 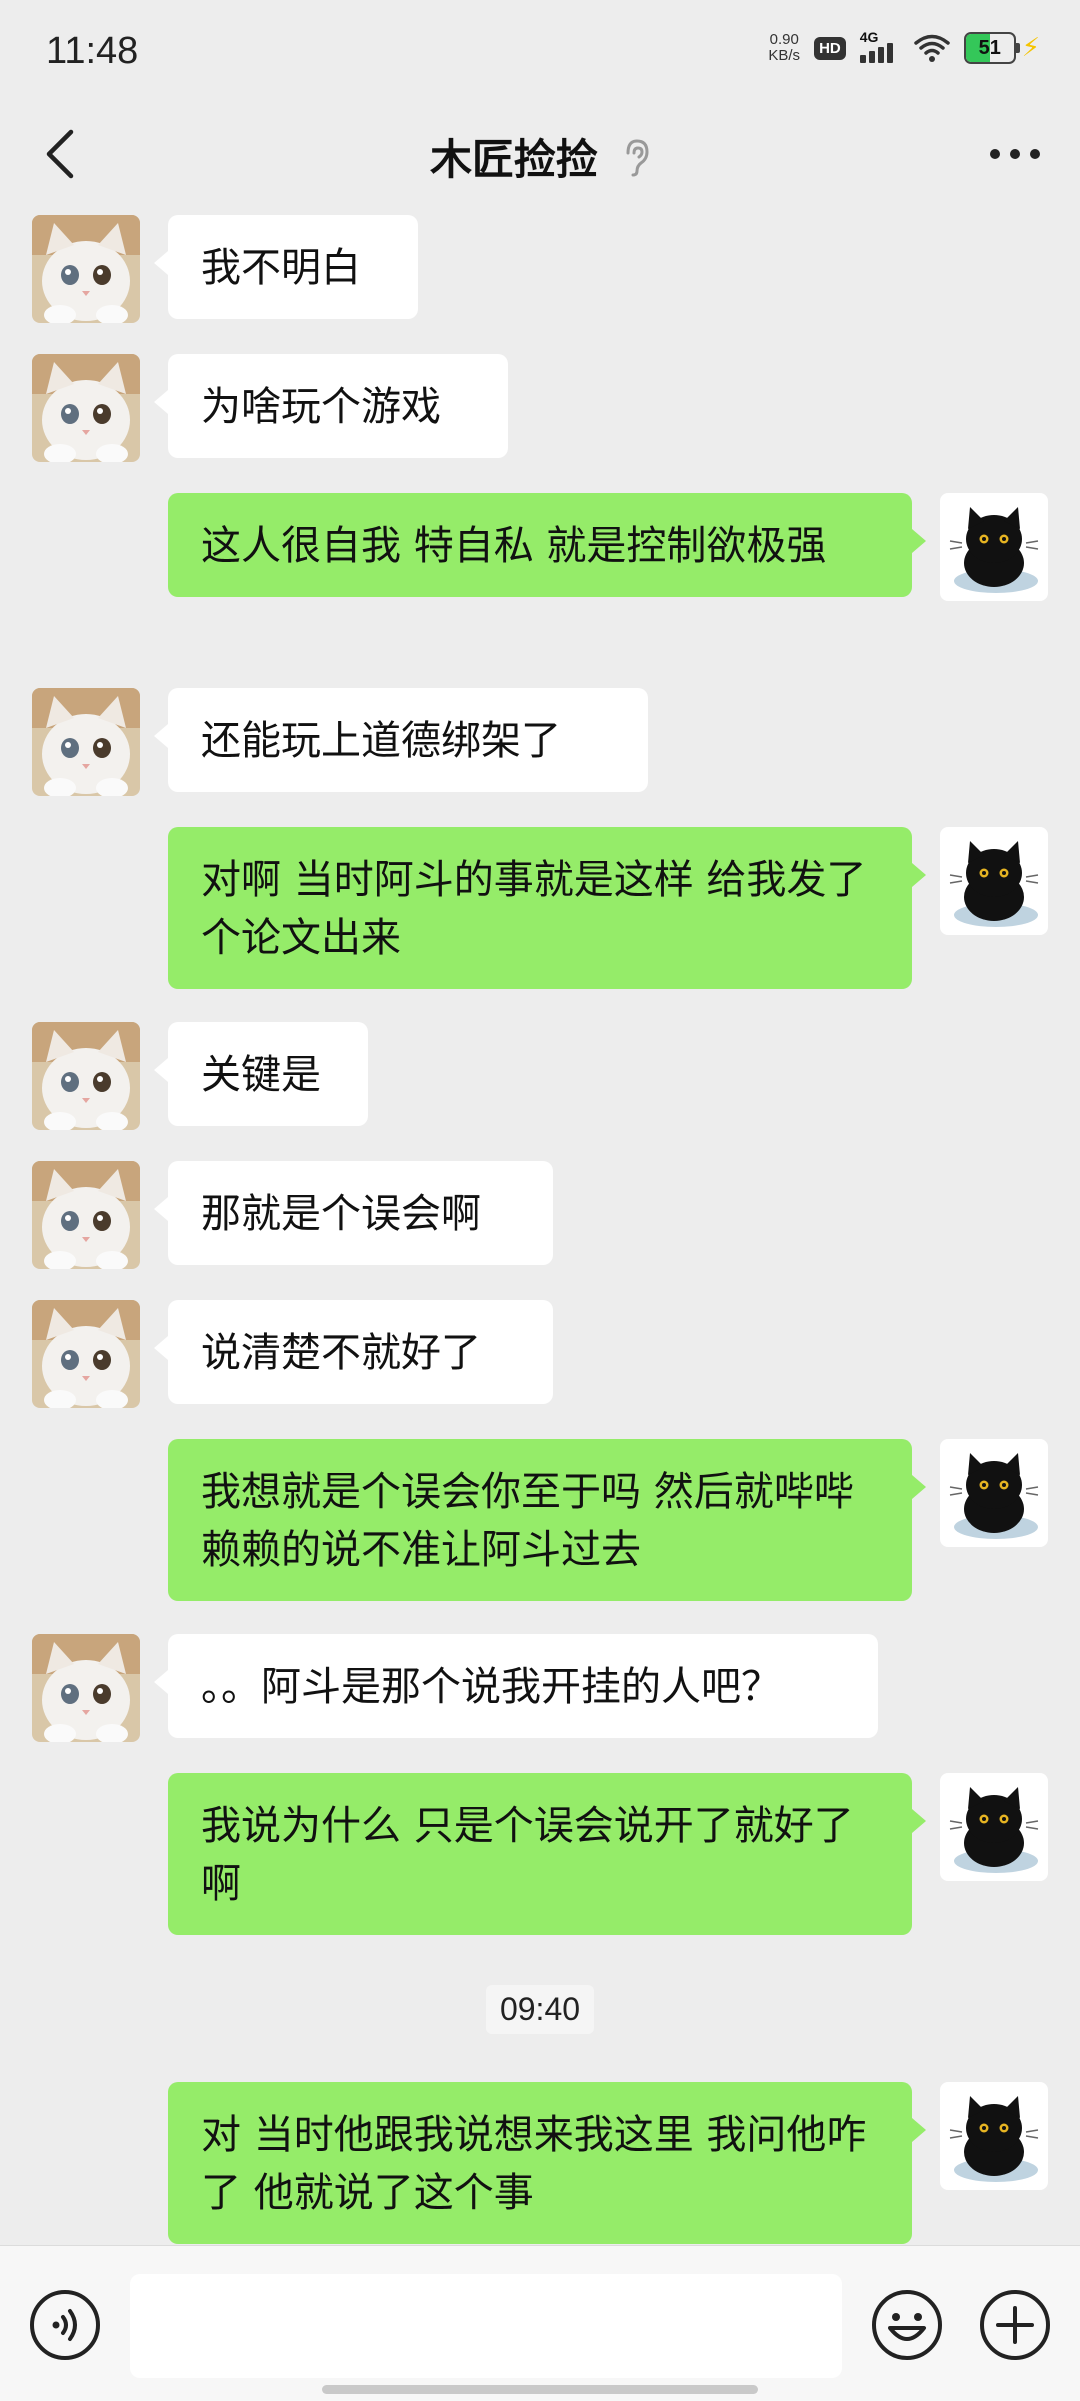 I want to click on wifi-icon, so click(x=931, y=48).